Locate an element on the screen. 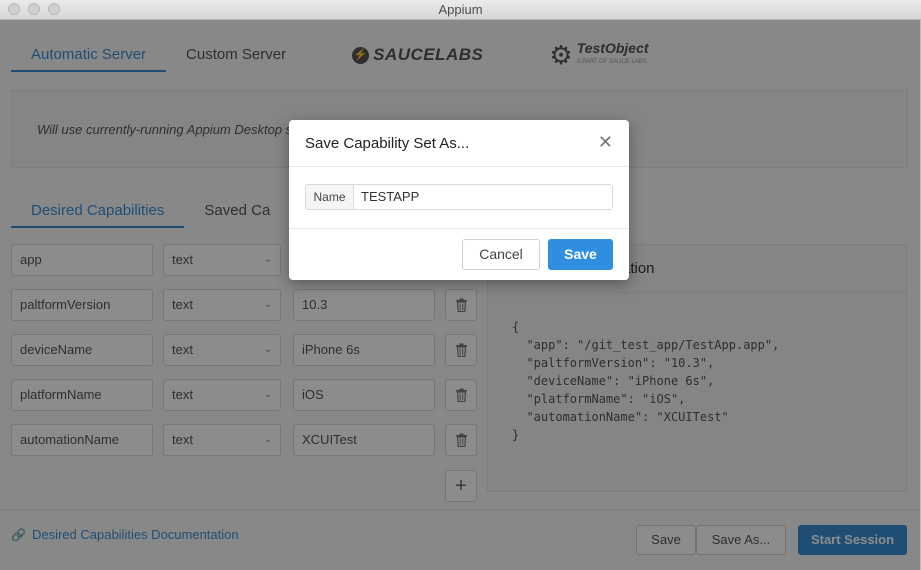 The height and width of the screenshot is (570, 921). cancel-button: Cancel is located at coordinates (501, 254).